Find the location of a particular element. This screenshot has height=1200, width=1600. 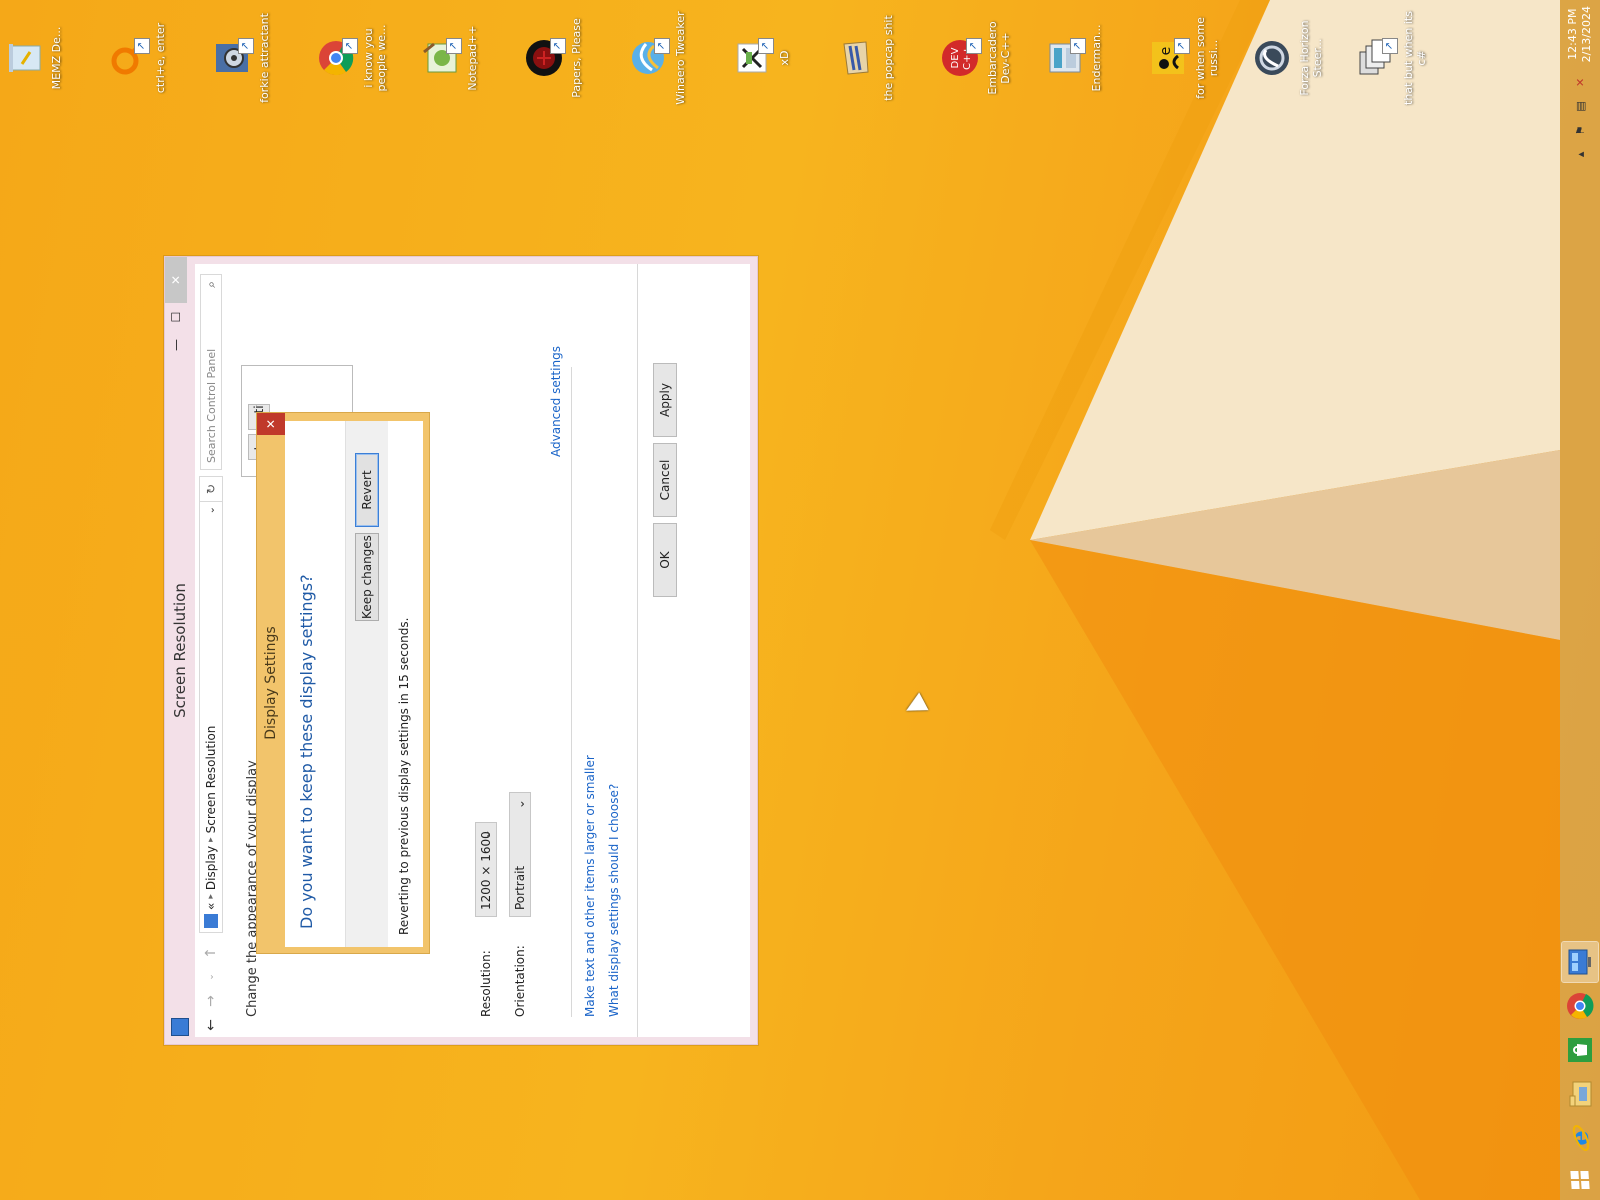

desktop-icon: ↗ that but when its c# is located at coordinates (1391, 58).